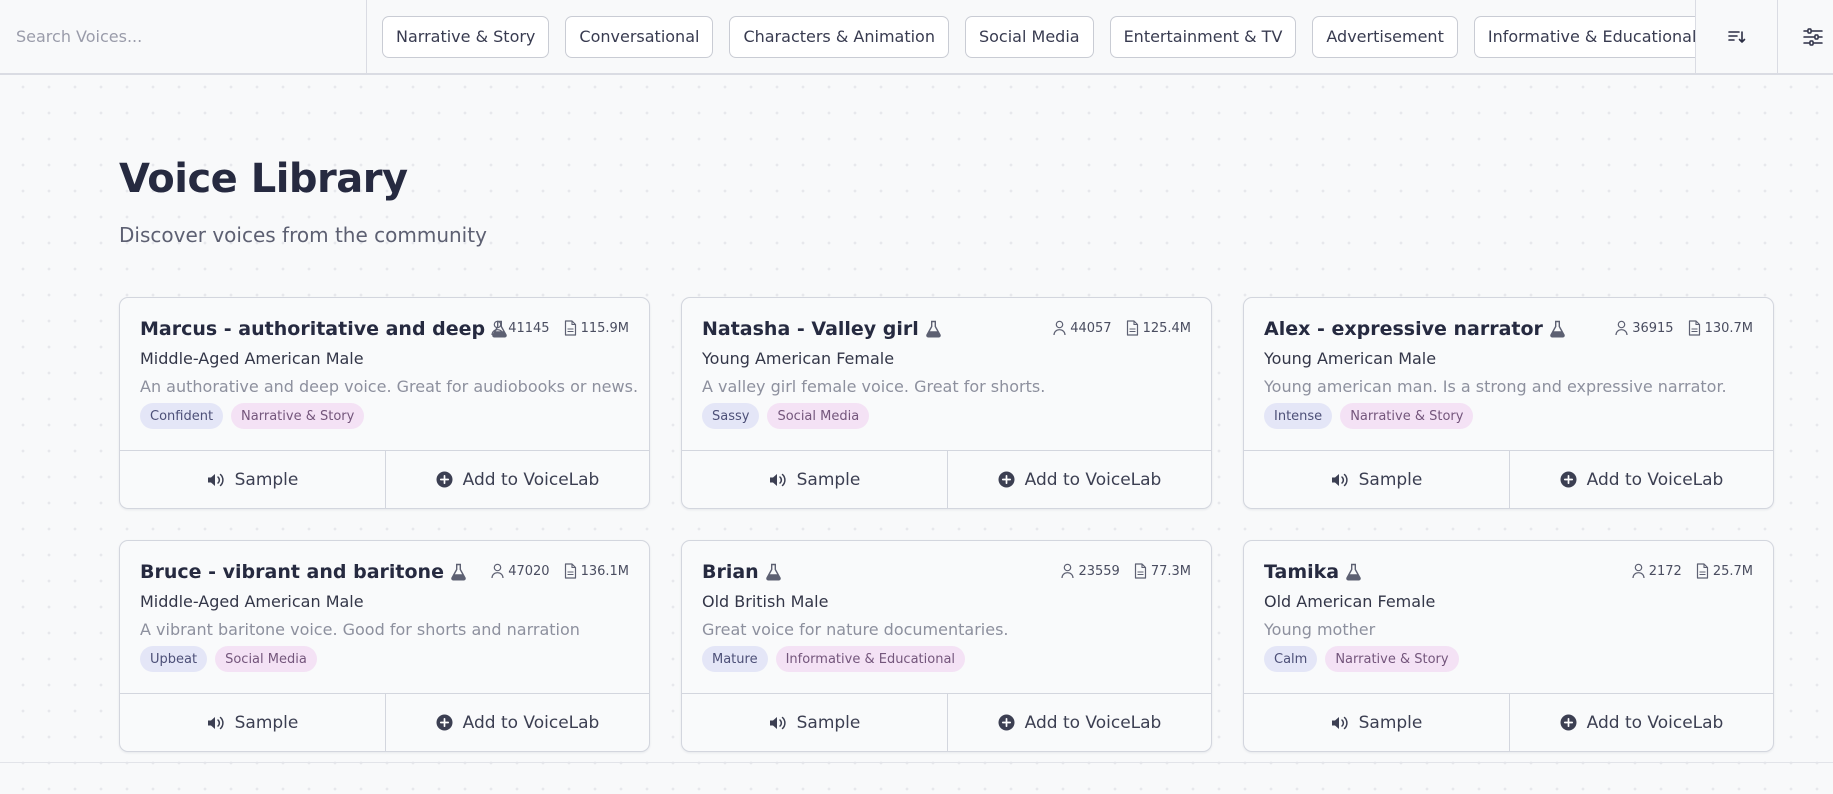 The width and height of the screenshot is (1833, 794). I want to click on voice-profile: Old British Male, so click(765, 601).